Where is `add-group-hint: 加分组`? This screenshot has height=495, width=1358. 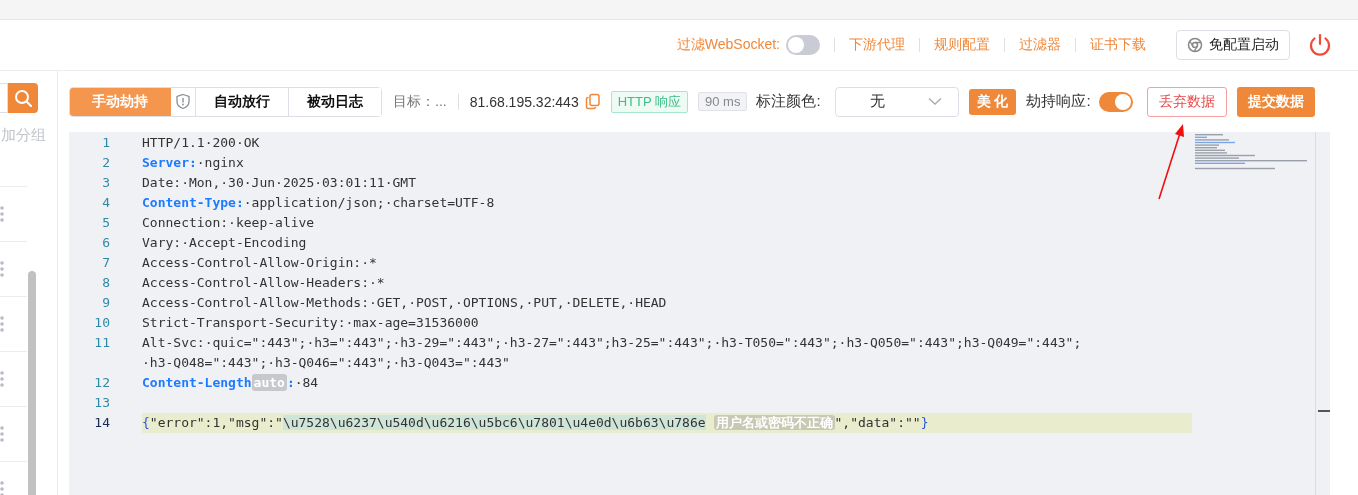
add-group-hint: 加分组 is located at coordinates (24, 135).